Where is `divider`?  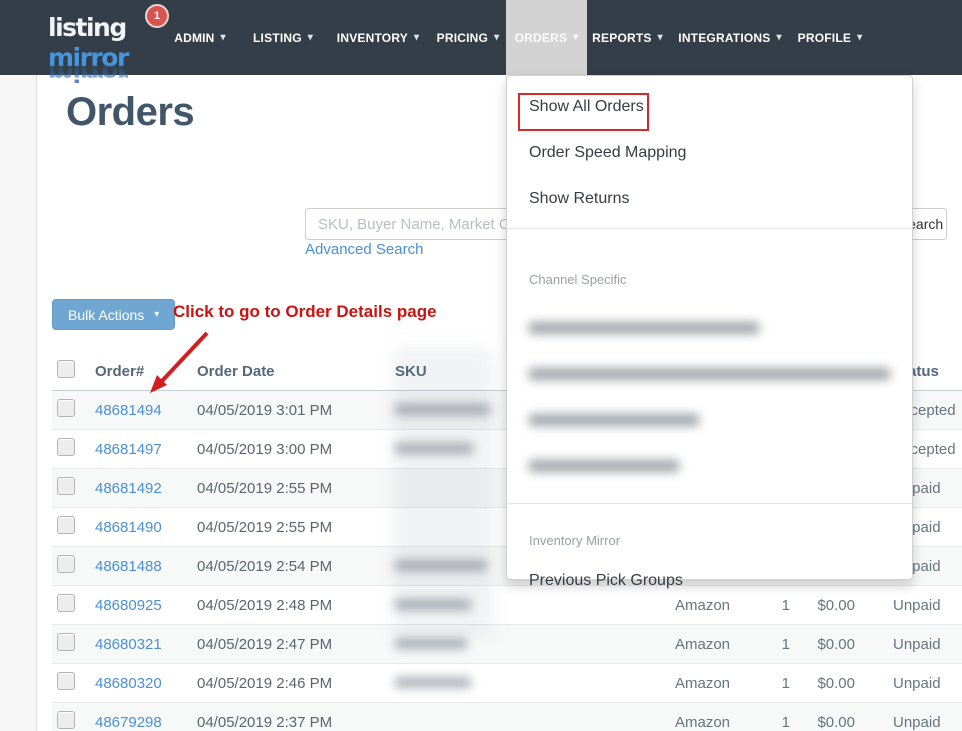
divider is located at coordinates (709, 228).